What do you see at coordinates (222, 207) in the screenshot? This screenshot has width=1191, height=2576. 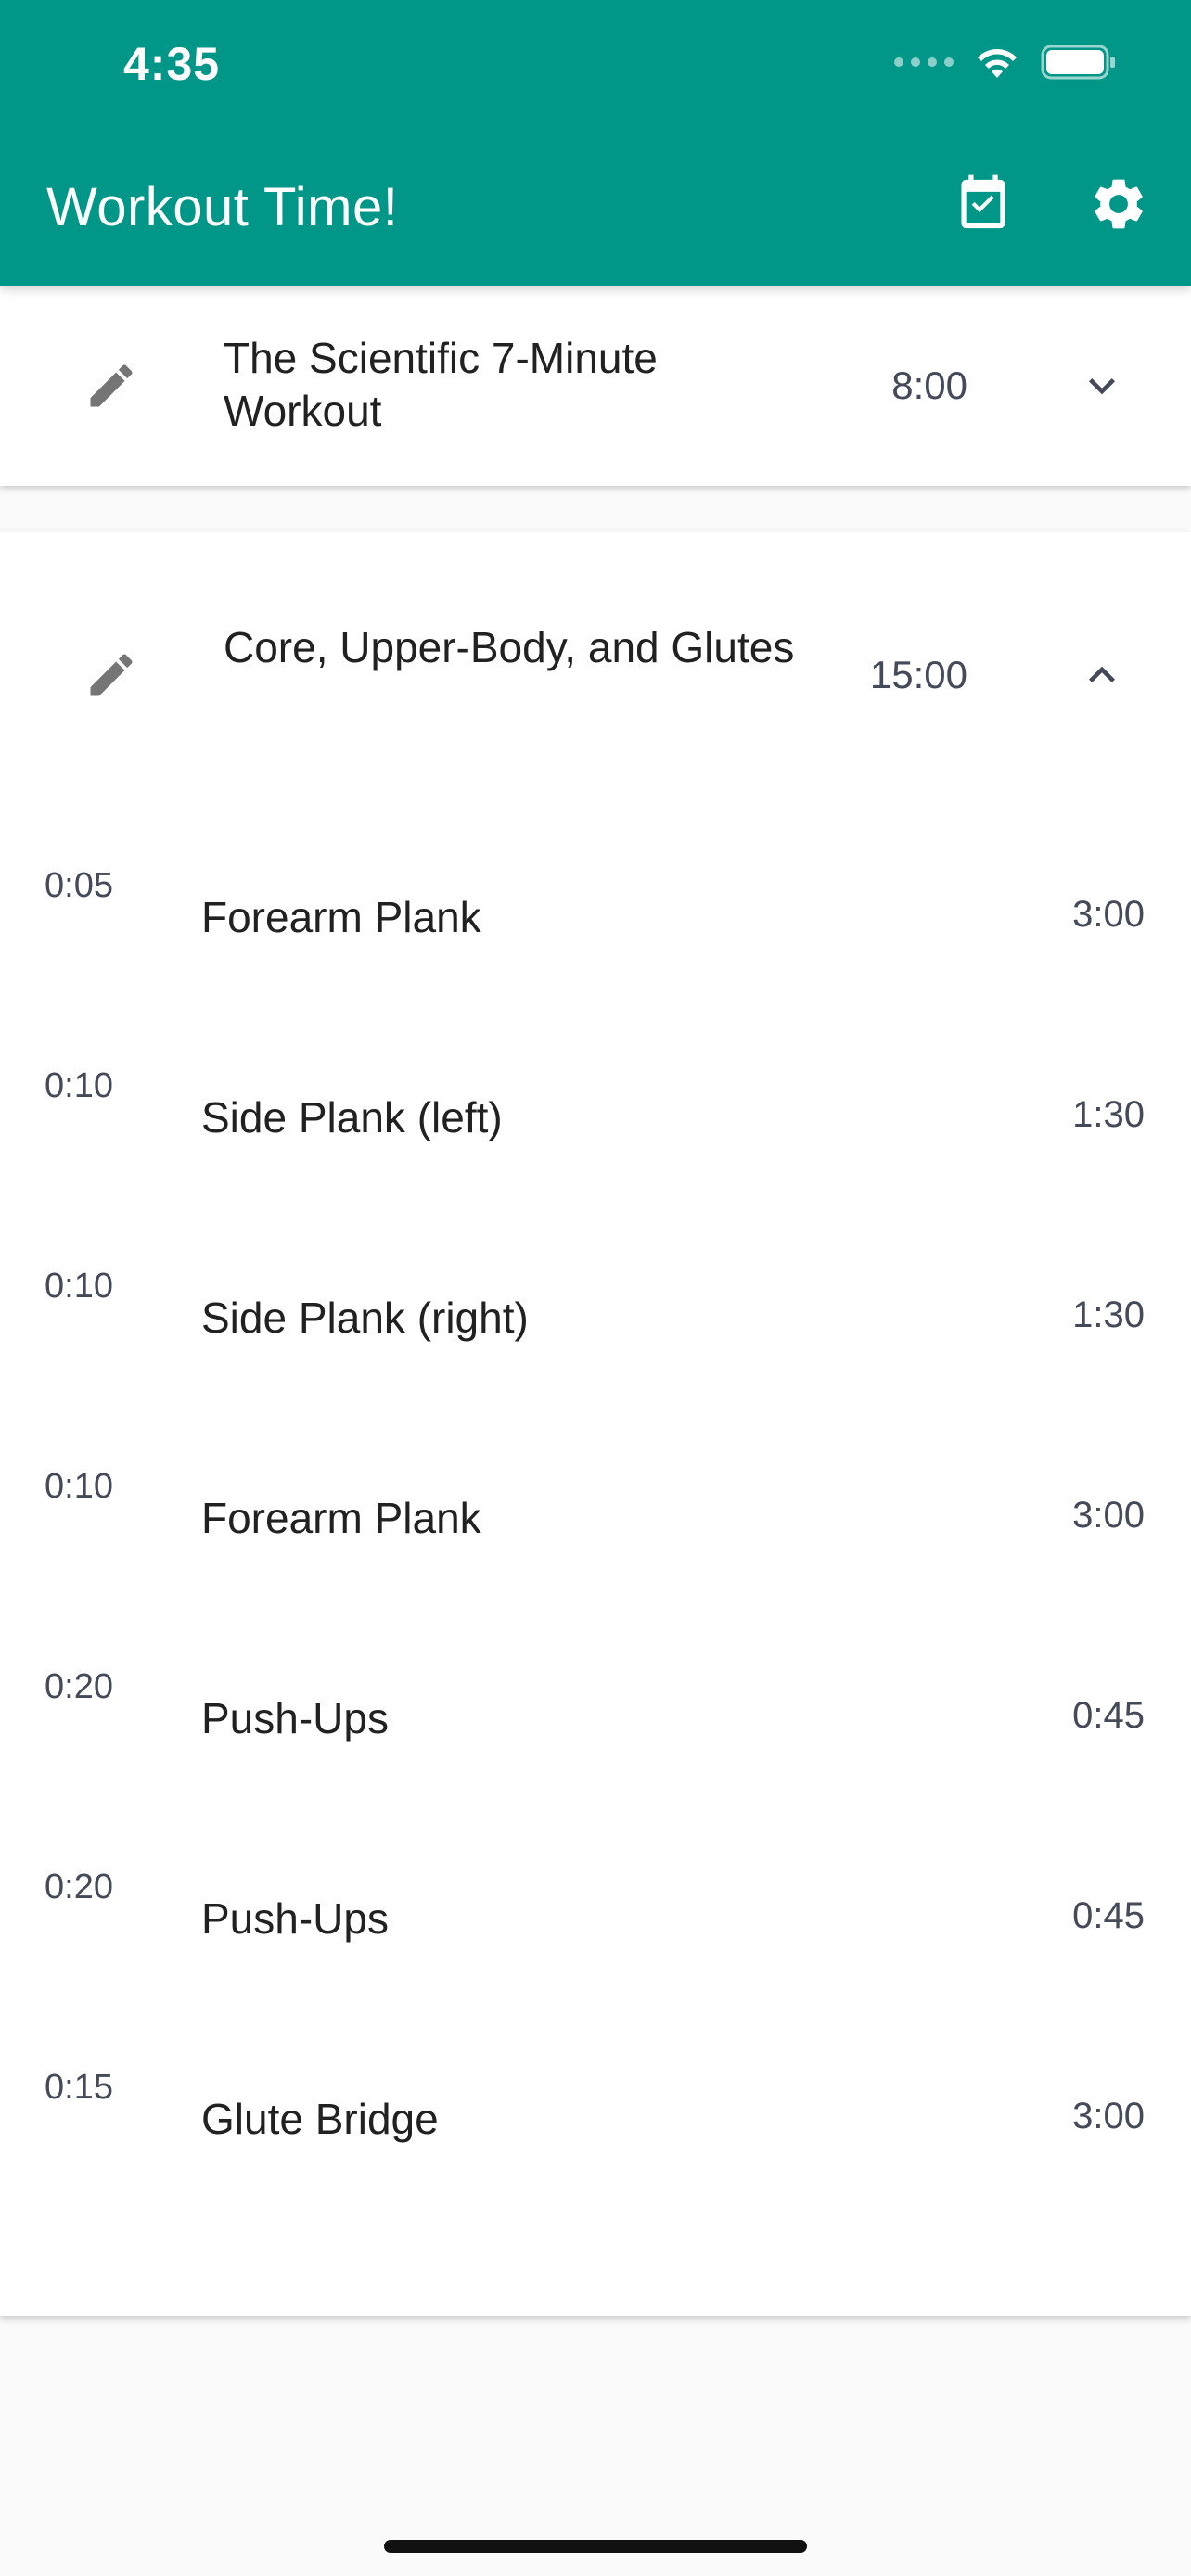 I see `app-title: Workout Time!` at bounding box center [222, 207].